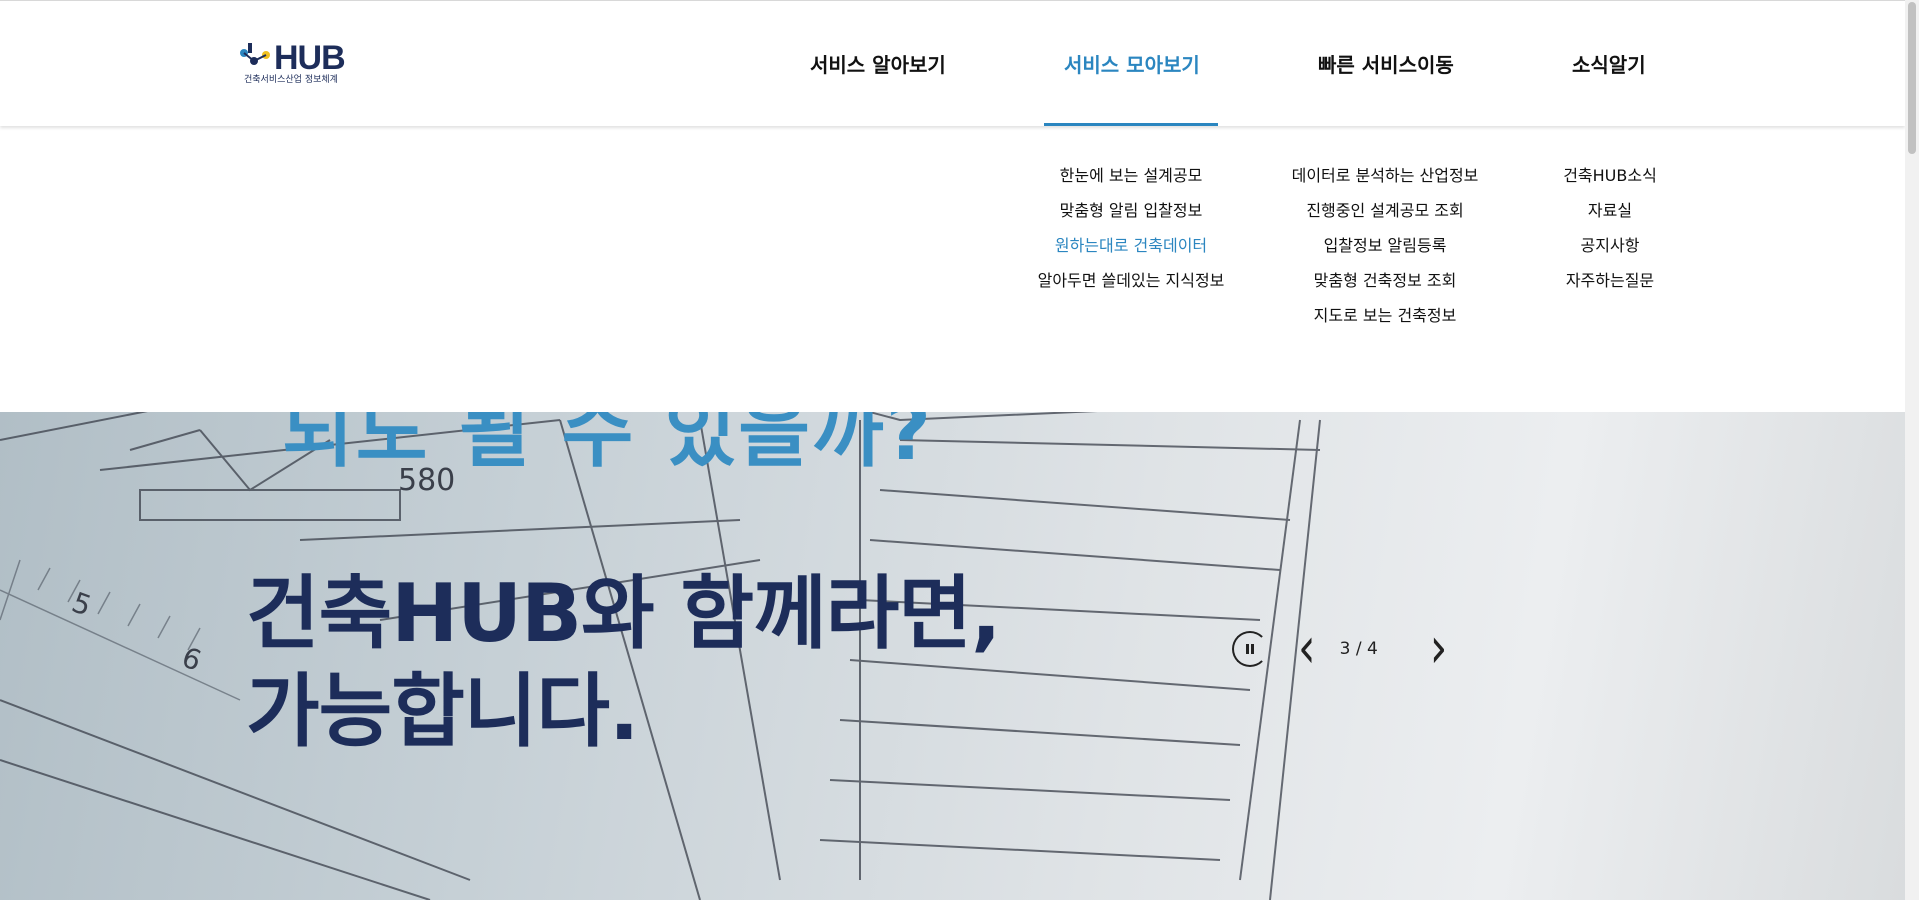  Describe the element at coordinates (1439, 648) in the screenshot. I see `chevron-right-icon: ›` at that location.